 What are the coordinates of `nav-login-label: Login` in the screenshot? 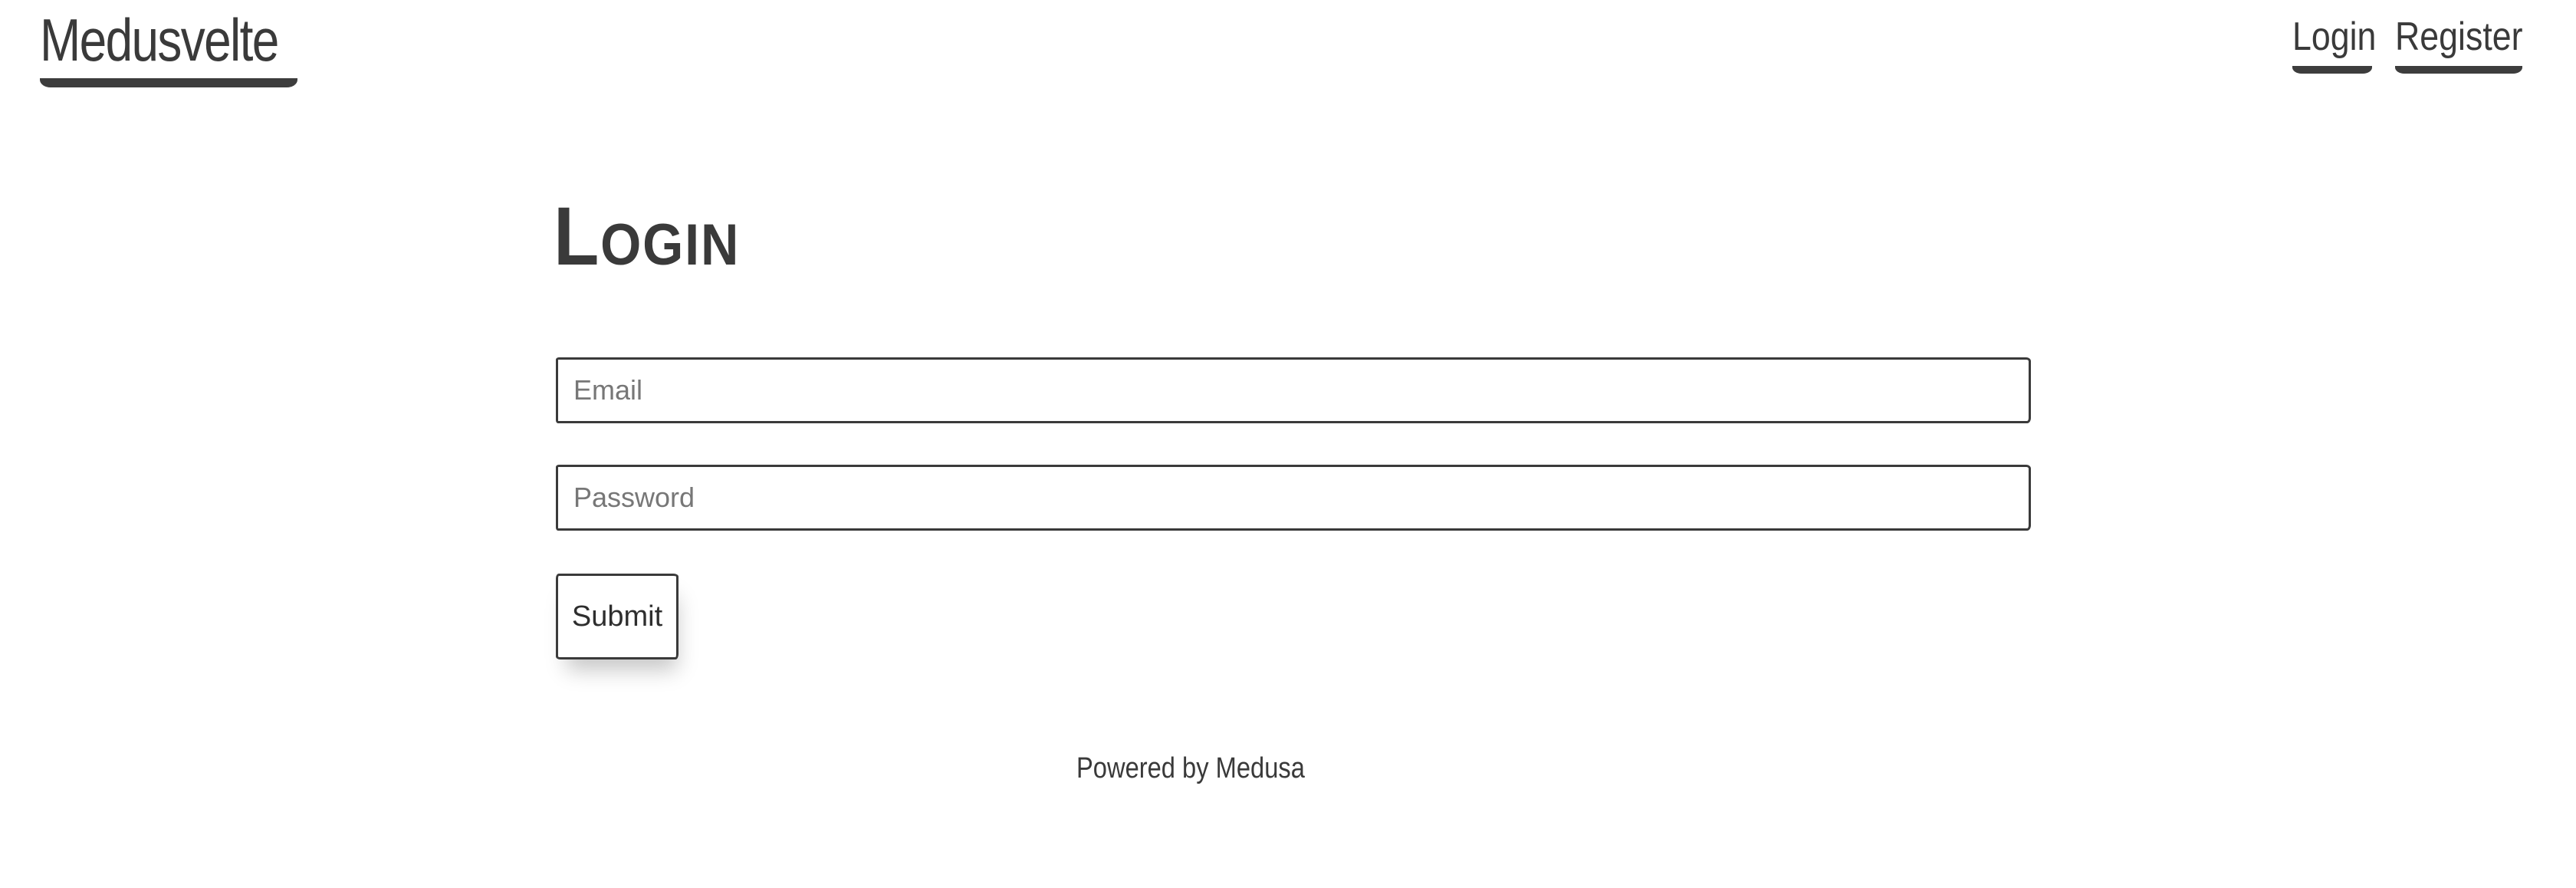 It's located at (2334, 37).